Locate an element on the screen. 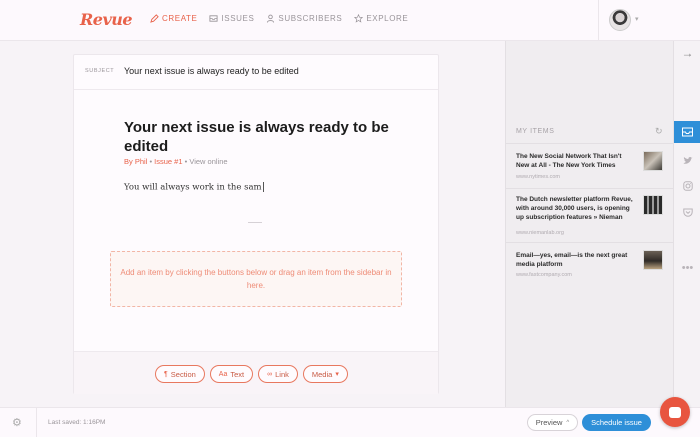 The height and width of the screenshot is (437, 700). user-icon is located at coordinates (271, 18).